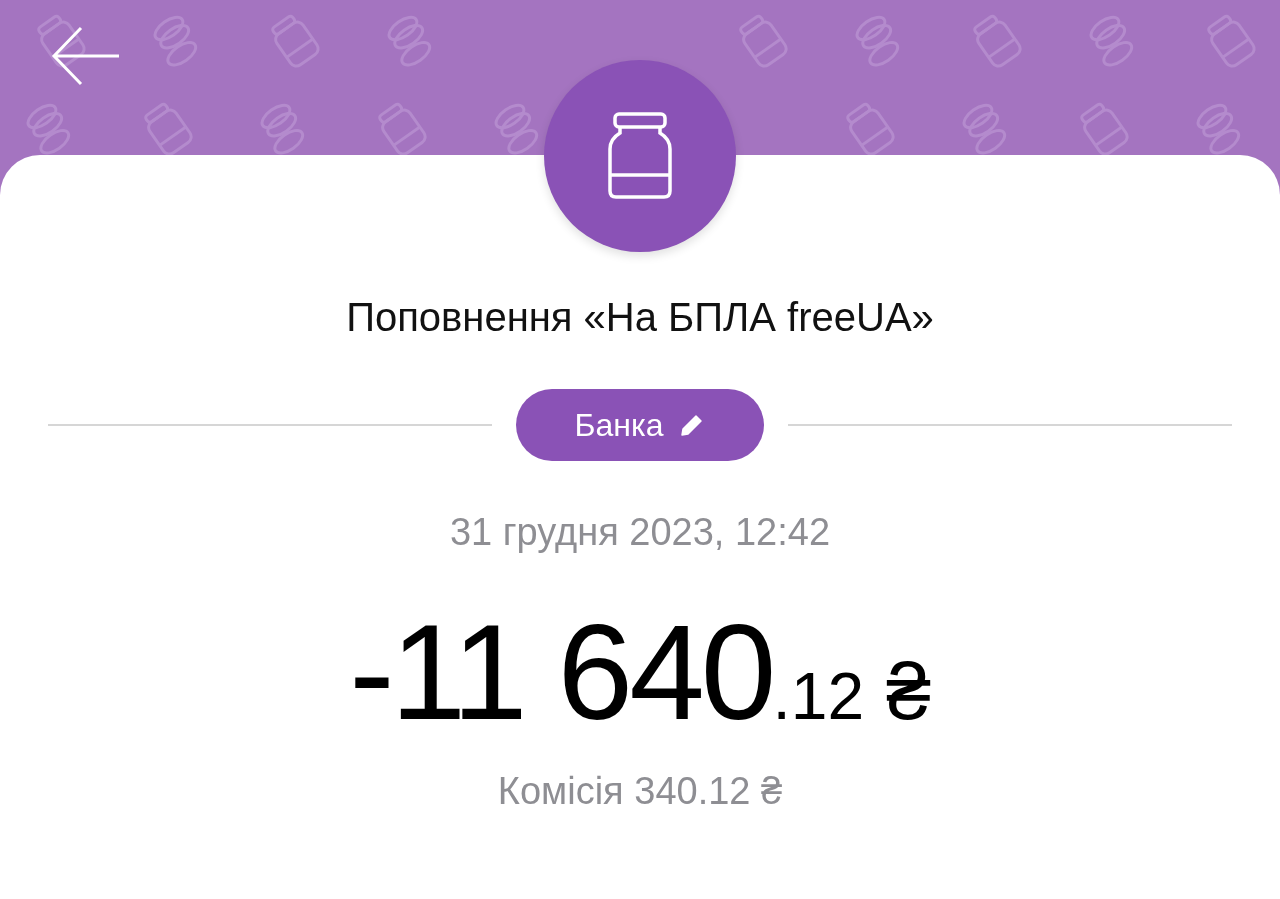 Image resolution: width=1280 pixels, height=899 pixels. Describe the element at coordinates (640, 532) in the screenshot. I see `transaction-date: 31 грудня 2023, 12:42` at that location.